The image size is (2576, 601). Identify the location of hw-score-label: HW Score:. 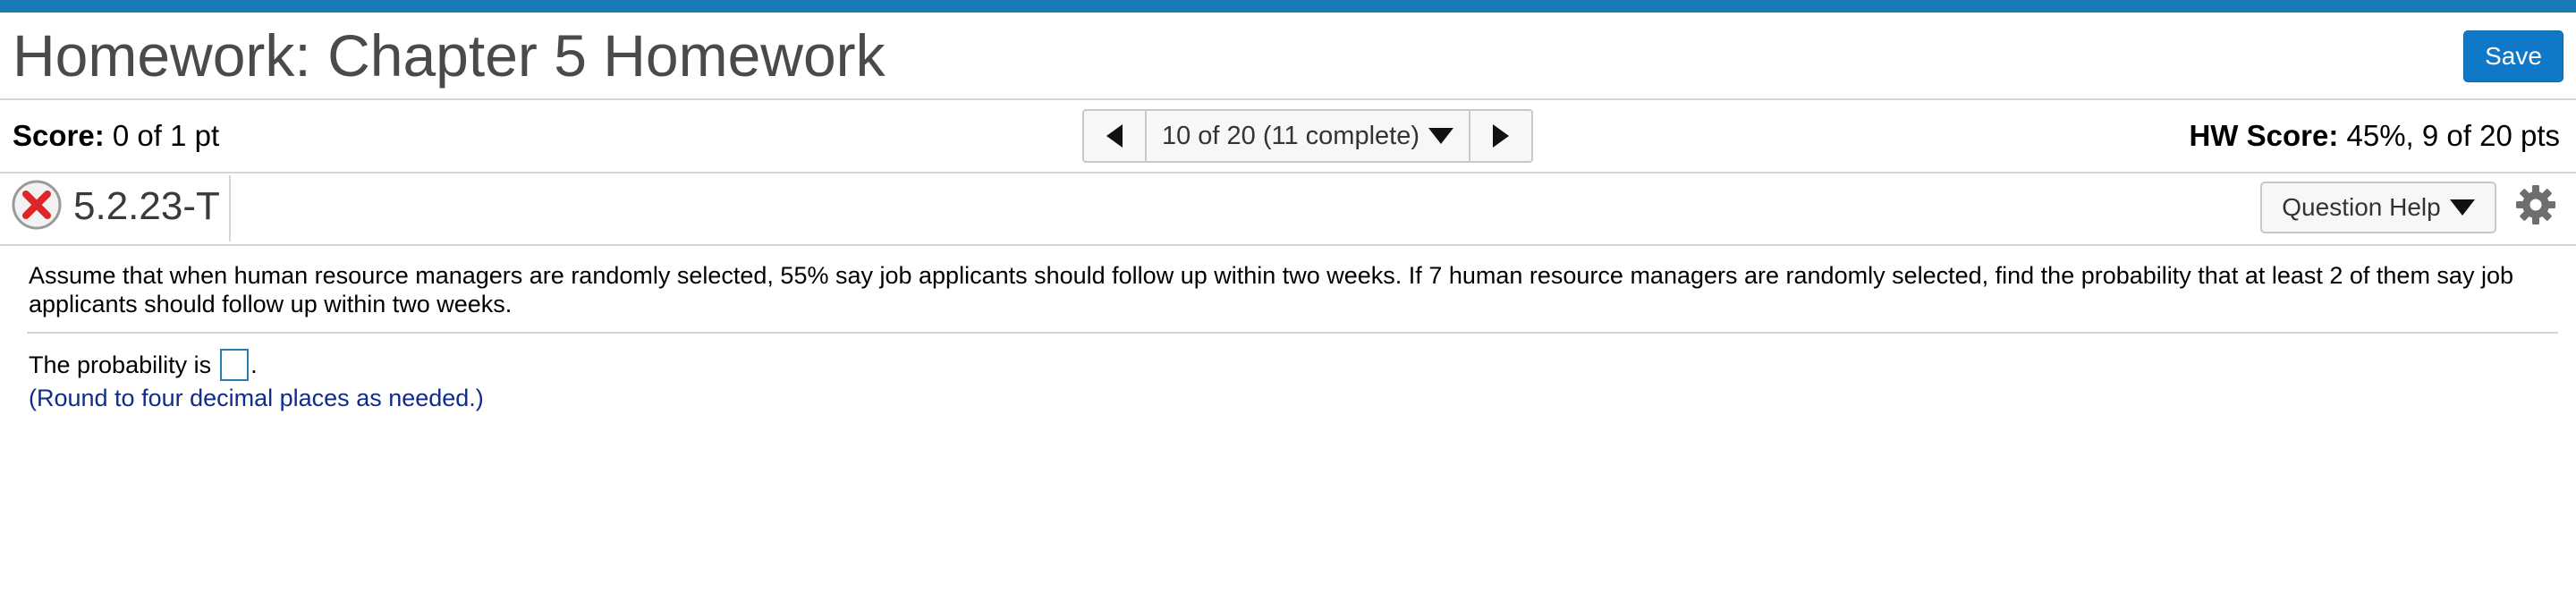
(2264, 135).